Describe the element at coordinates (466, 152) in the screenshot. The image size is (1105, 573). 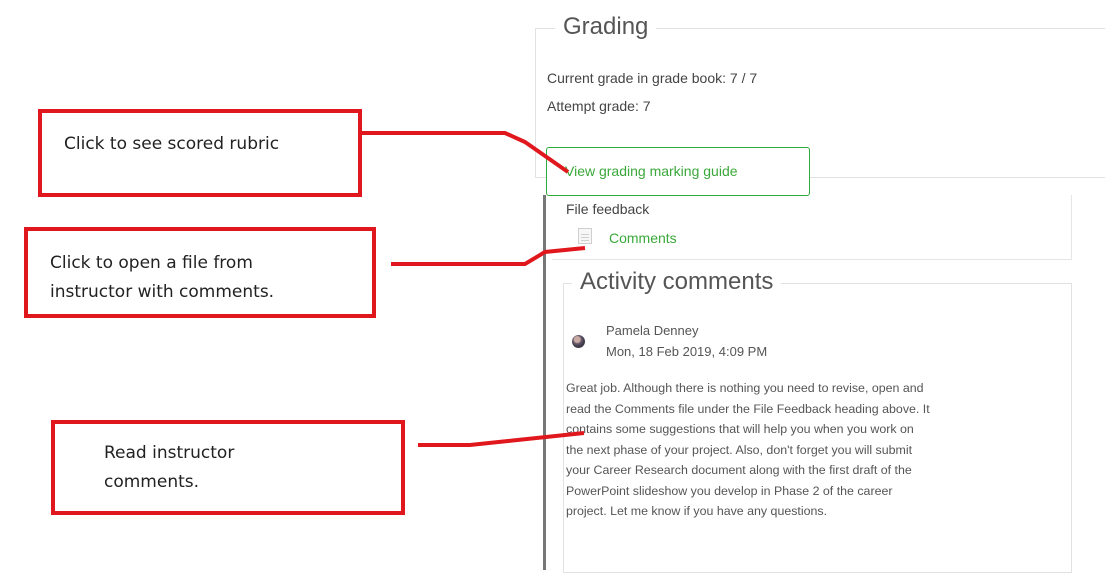
I see `rubric-leader-line` at that location.